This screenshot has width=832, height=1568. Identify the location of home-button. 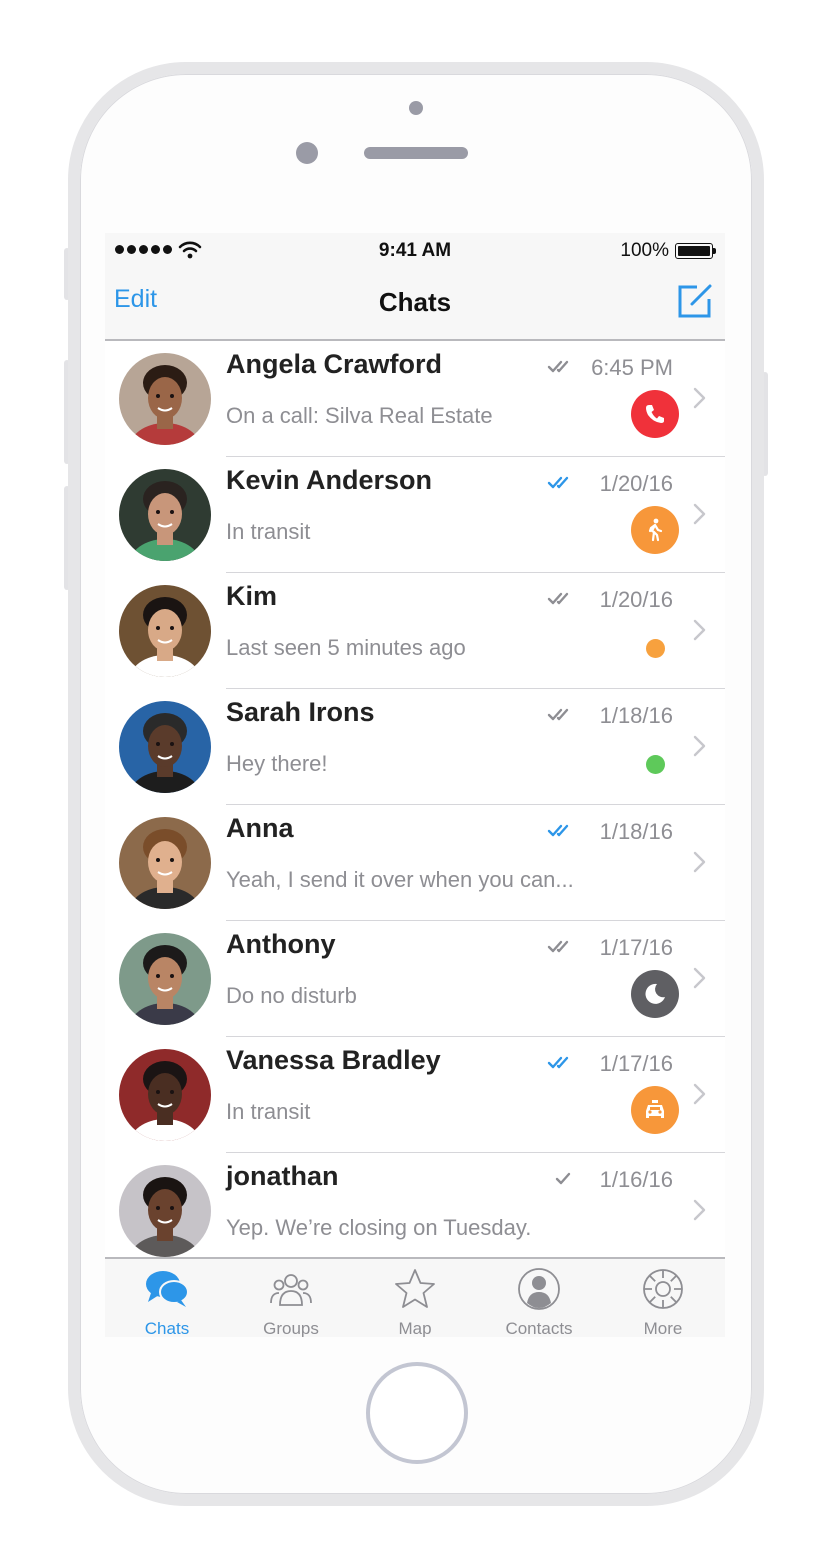
(417, 1413).